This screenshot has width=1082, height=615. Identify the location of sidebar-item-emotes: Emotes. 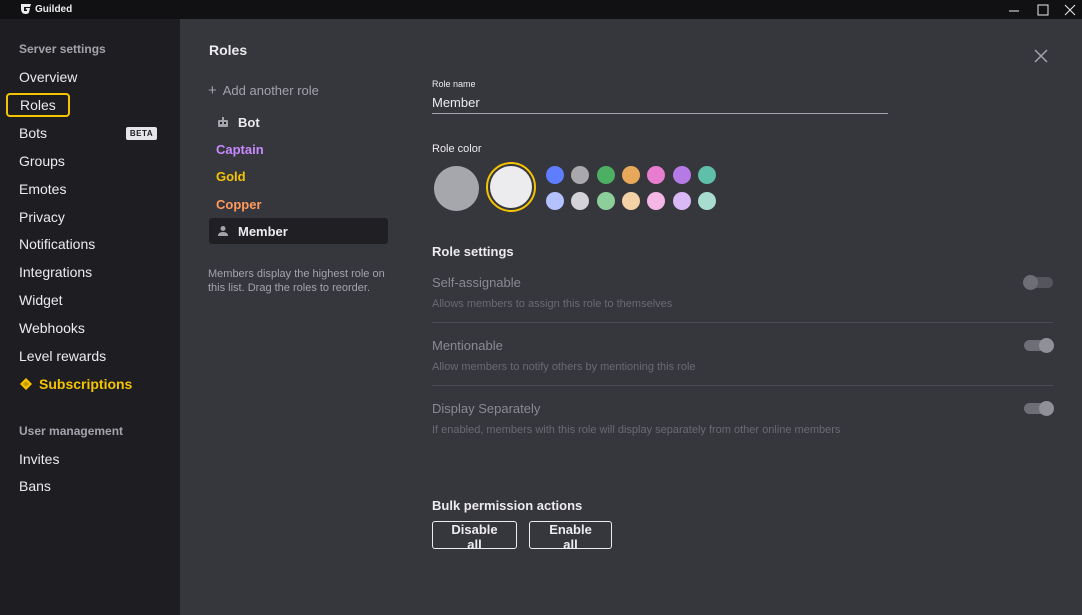
(42, 189).